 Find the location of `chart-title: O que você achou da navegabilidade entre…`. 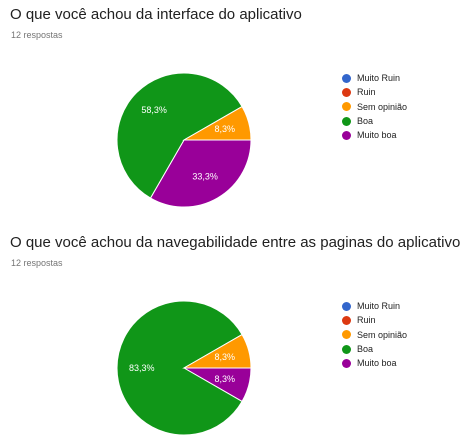

chart-title: O que você achou da navegabilidade entre… is located at coordinates (235, 242).